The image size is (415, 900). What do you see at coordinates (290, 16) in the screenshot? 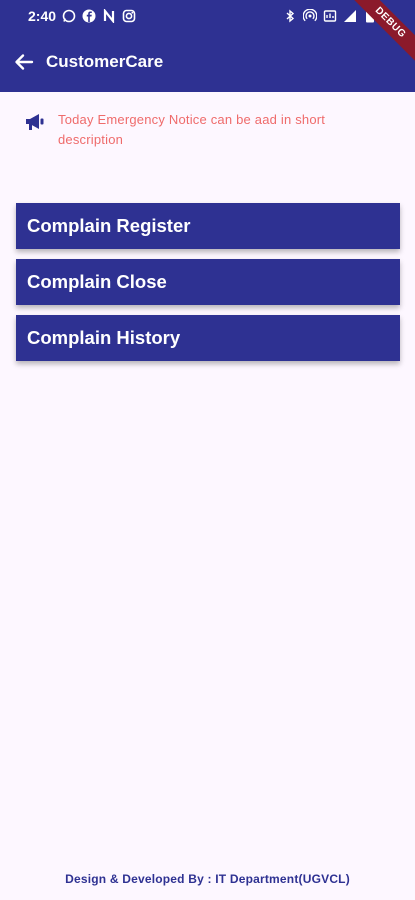
I see `bluetooth-icon` at bounding box center [290, 16].